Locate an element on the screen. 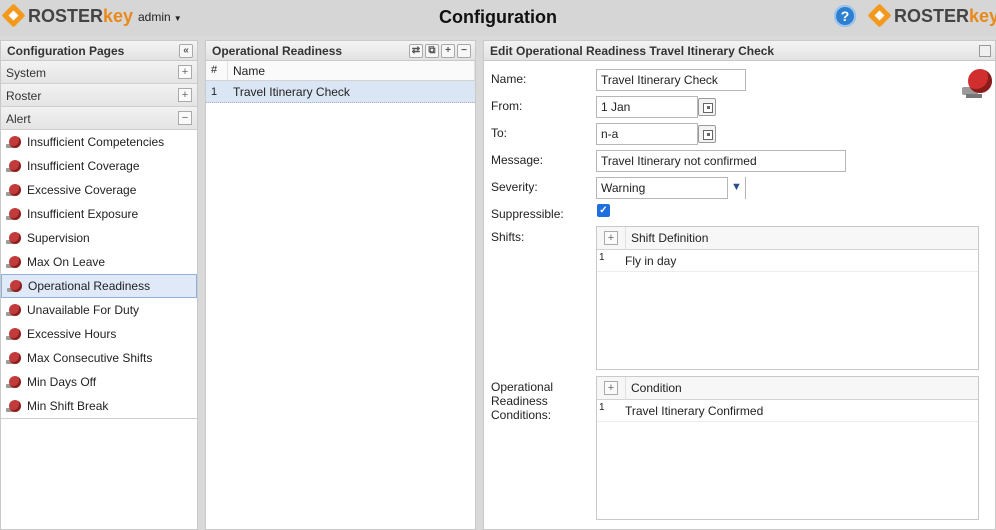  column-header-number: # is located at coordinates (217, 70).